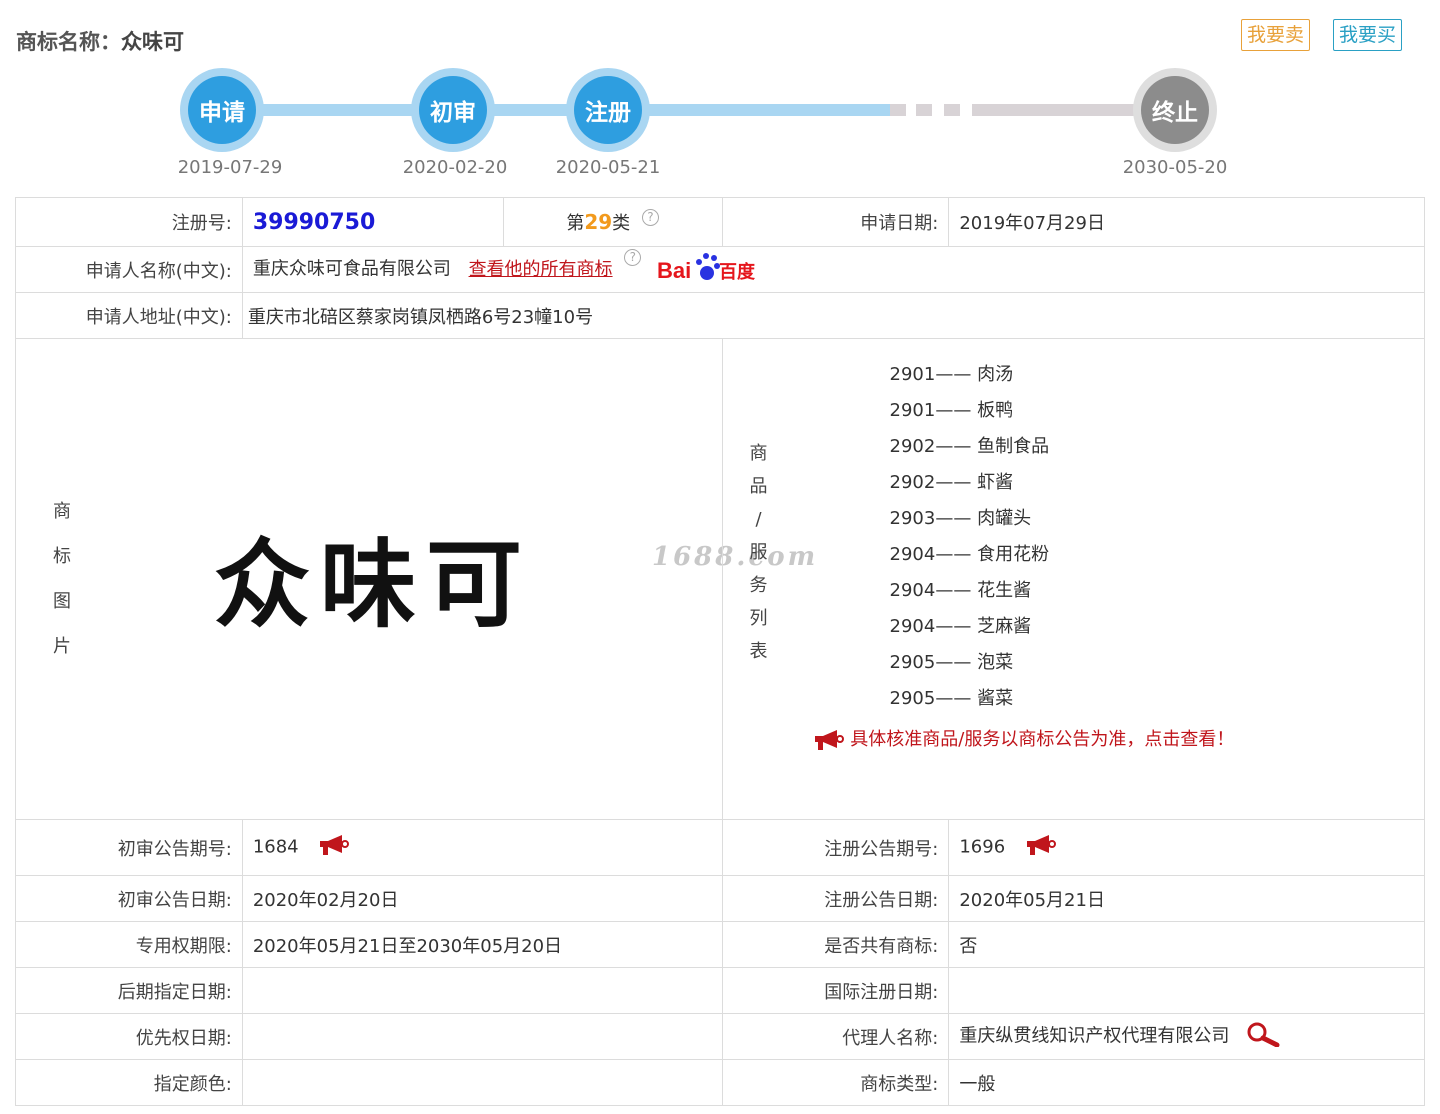  I want to click on reg-no-value: 39990750, so click(314, 222).